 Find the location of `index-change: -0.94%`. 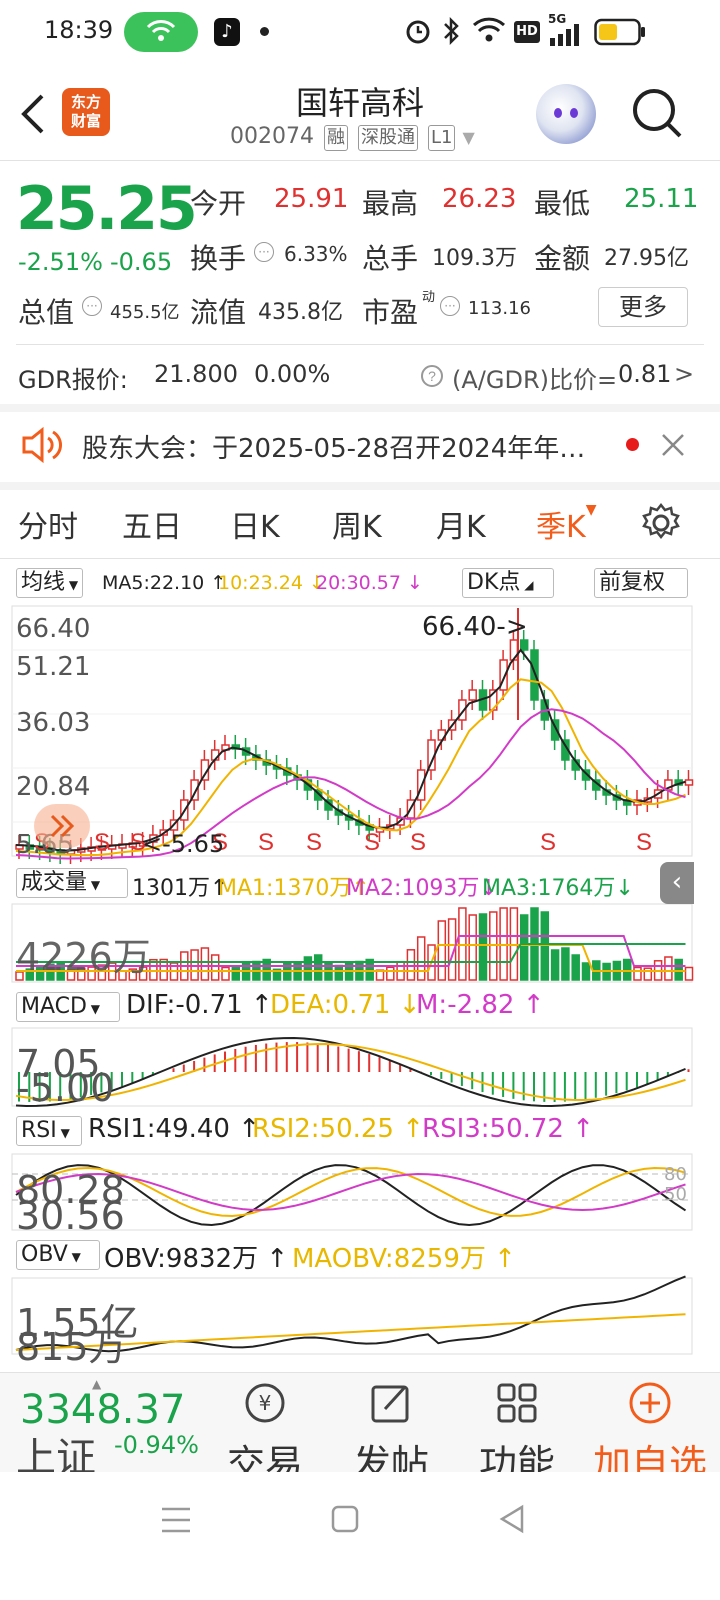

index-change: -0.94% is located at coordinates (156, 1445).